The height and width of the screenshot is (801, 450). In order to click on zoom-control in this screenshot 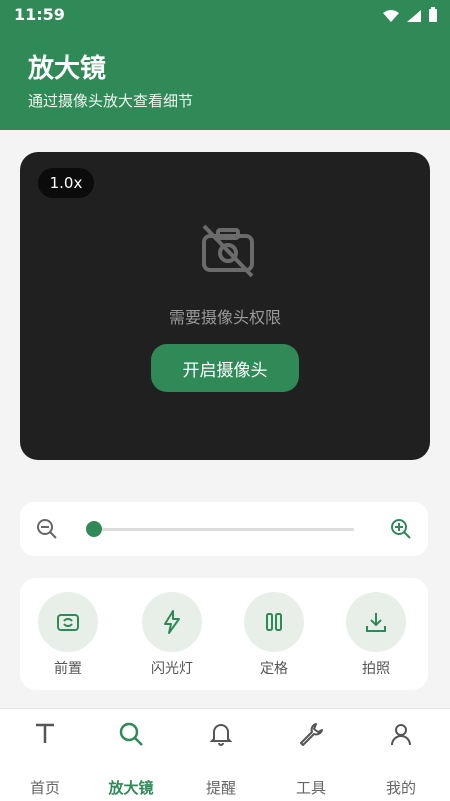, I will do `click(224, 529)`.